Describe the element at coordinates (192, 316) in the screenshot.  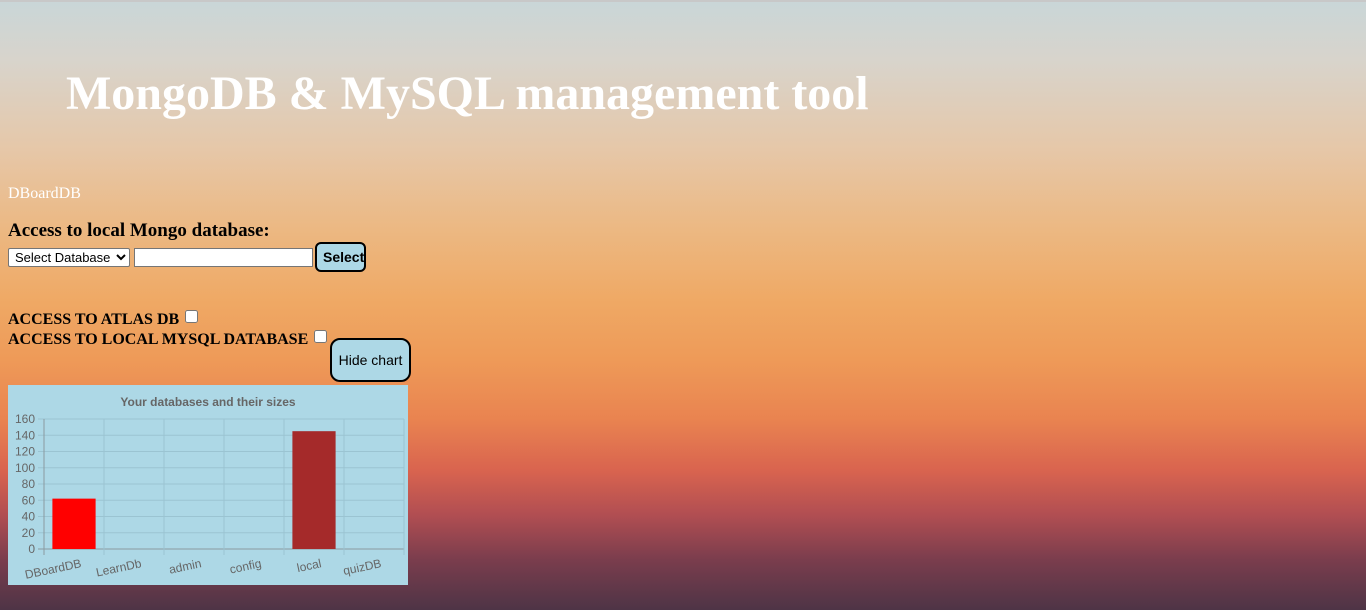
I see `atlas-access-checkbox` at that location.